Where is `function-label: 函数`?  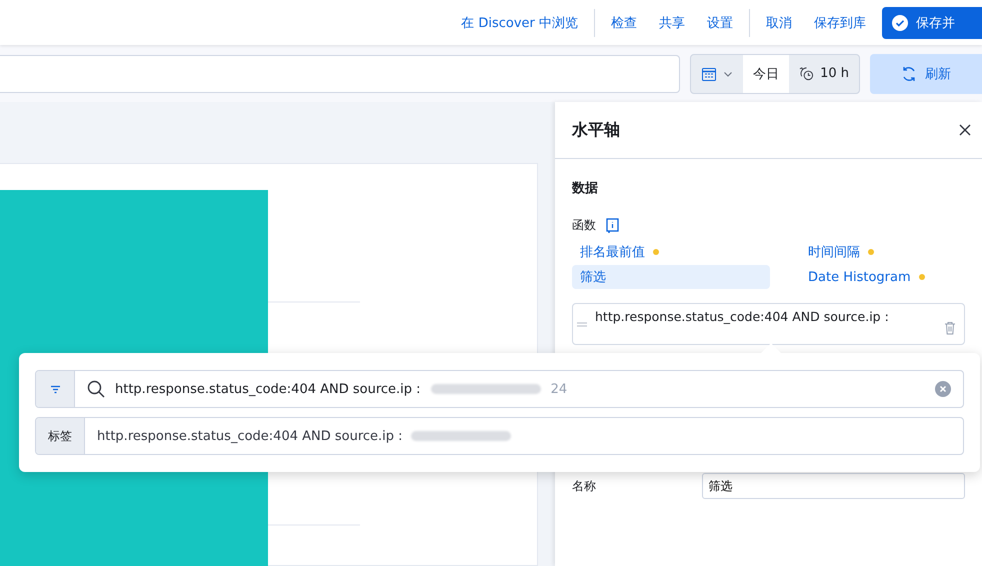
function-label: 函数 is located at coordinates (584, 225).